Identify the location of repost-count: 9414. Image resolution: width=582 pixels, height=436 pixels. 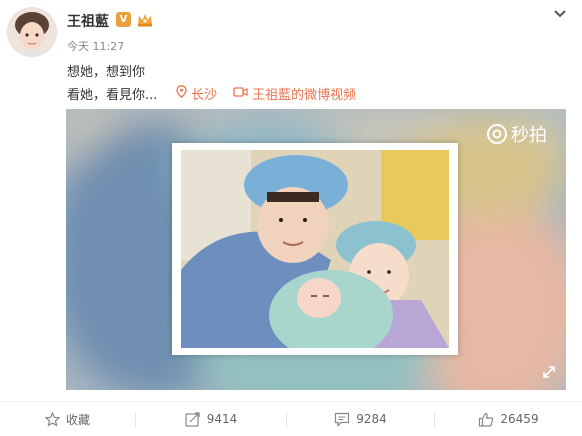
(222, 419).